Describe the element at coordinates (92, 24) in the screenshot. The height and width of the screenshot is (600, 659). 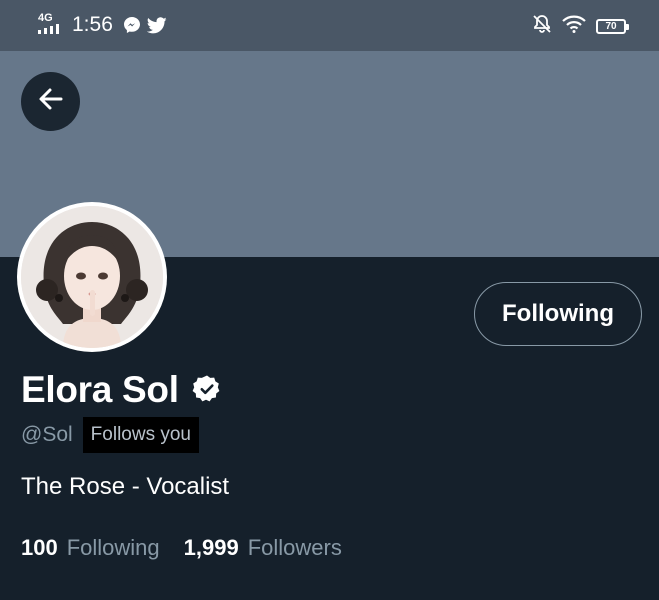
I see `status-time: 1:56` at that location.